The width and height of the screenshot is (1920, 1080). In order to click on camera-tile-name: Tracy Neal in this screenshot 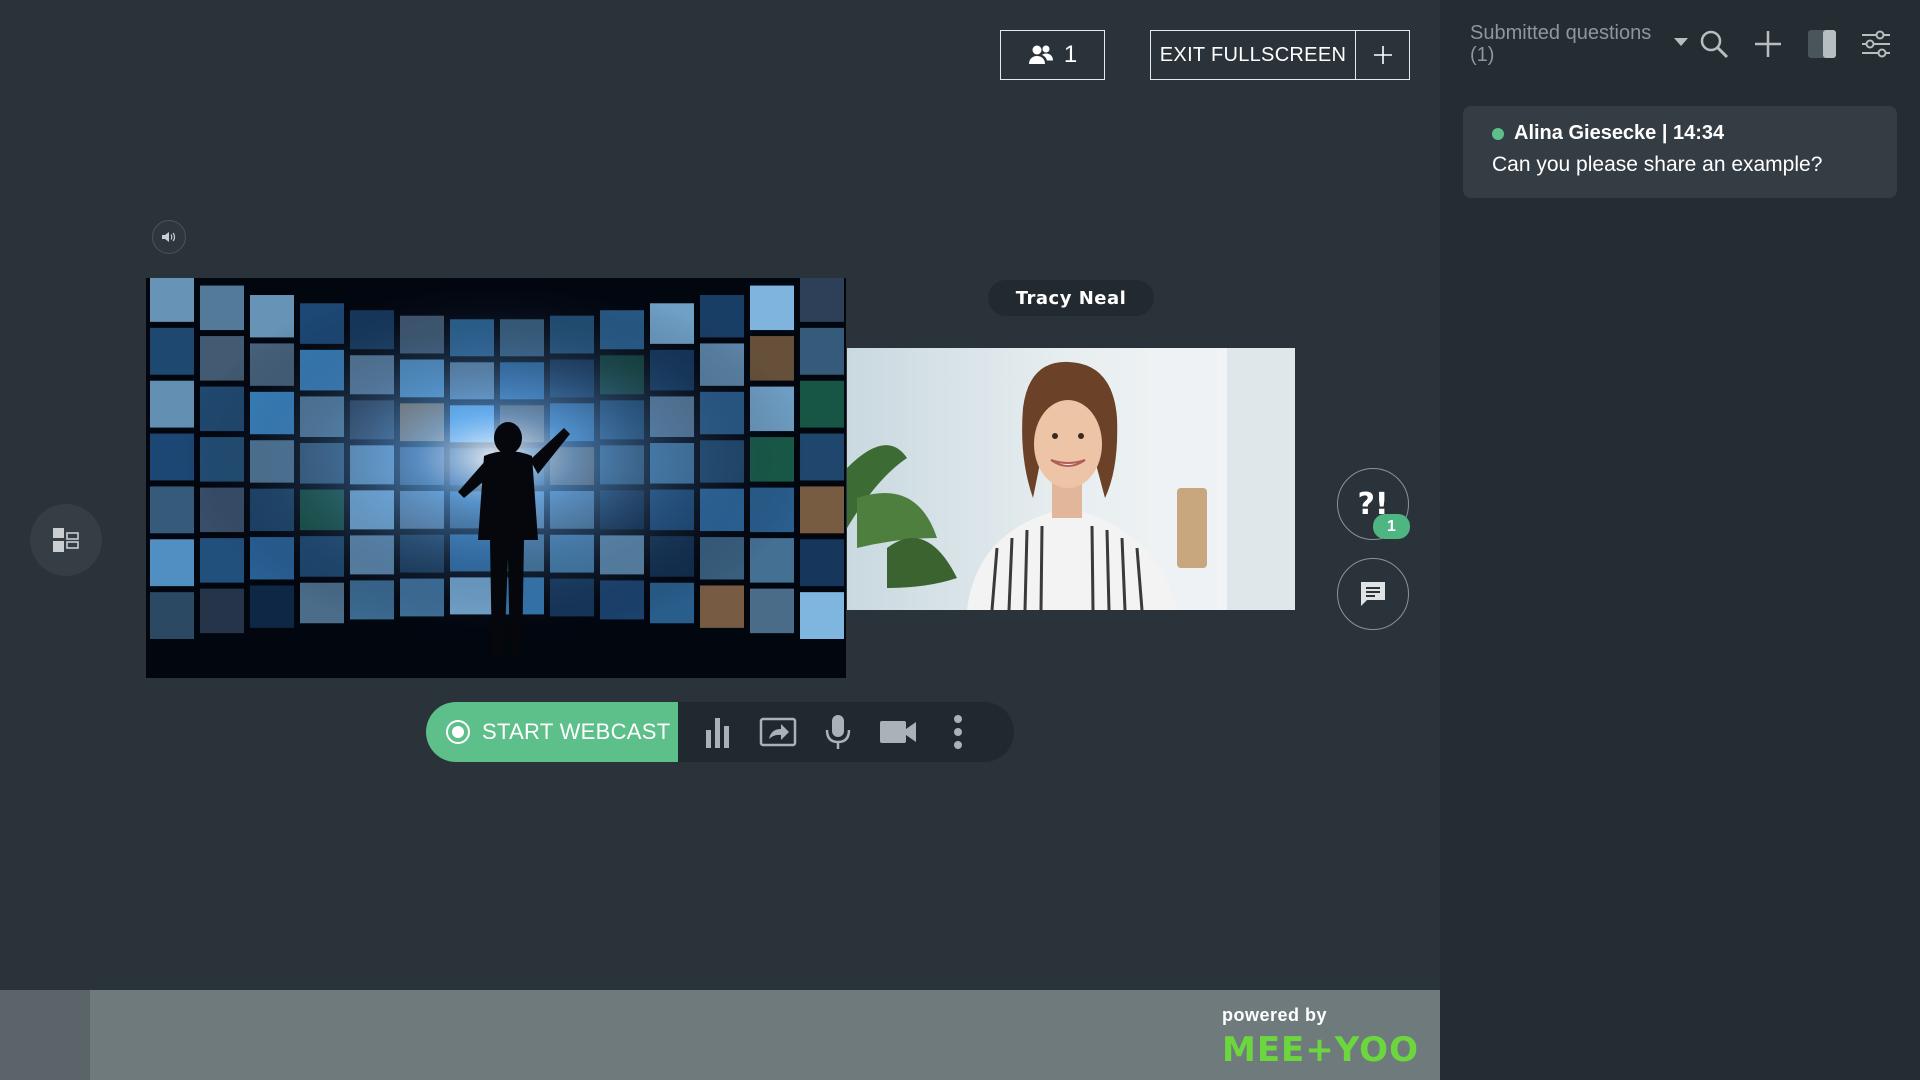, I will do `click(1071, 298)`.